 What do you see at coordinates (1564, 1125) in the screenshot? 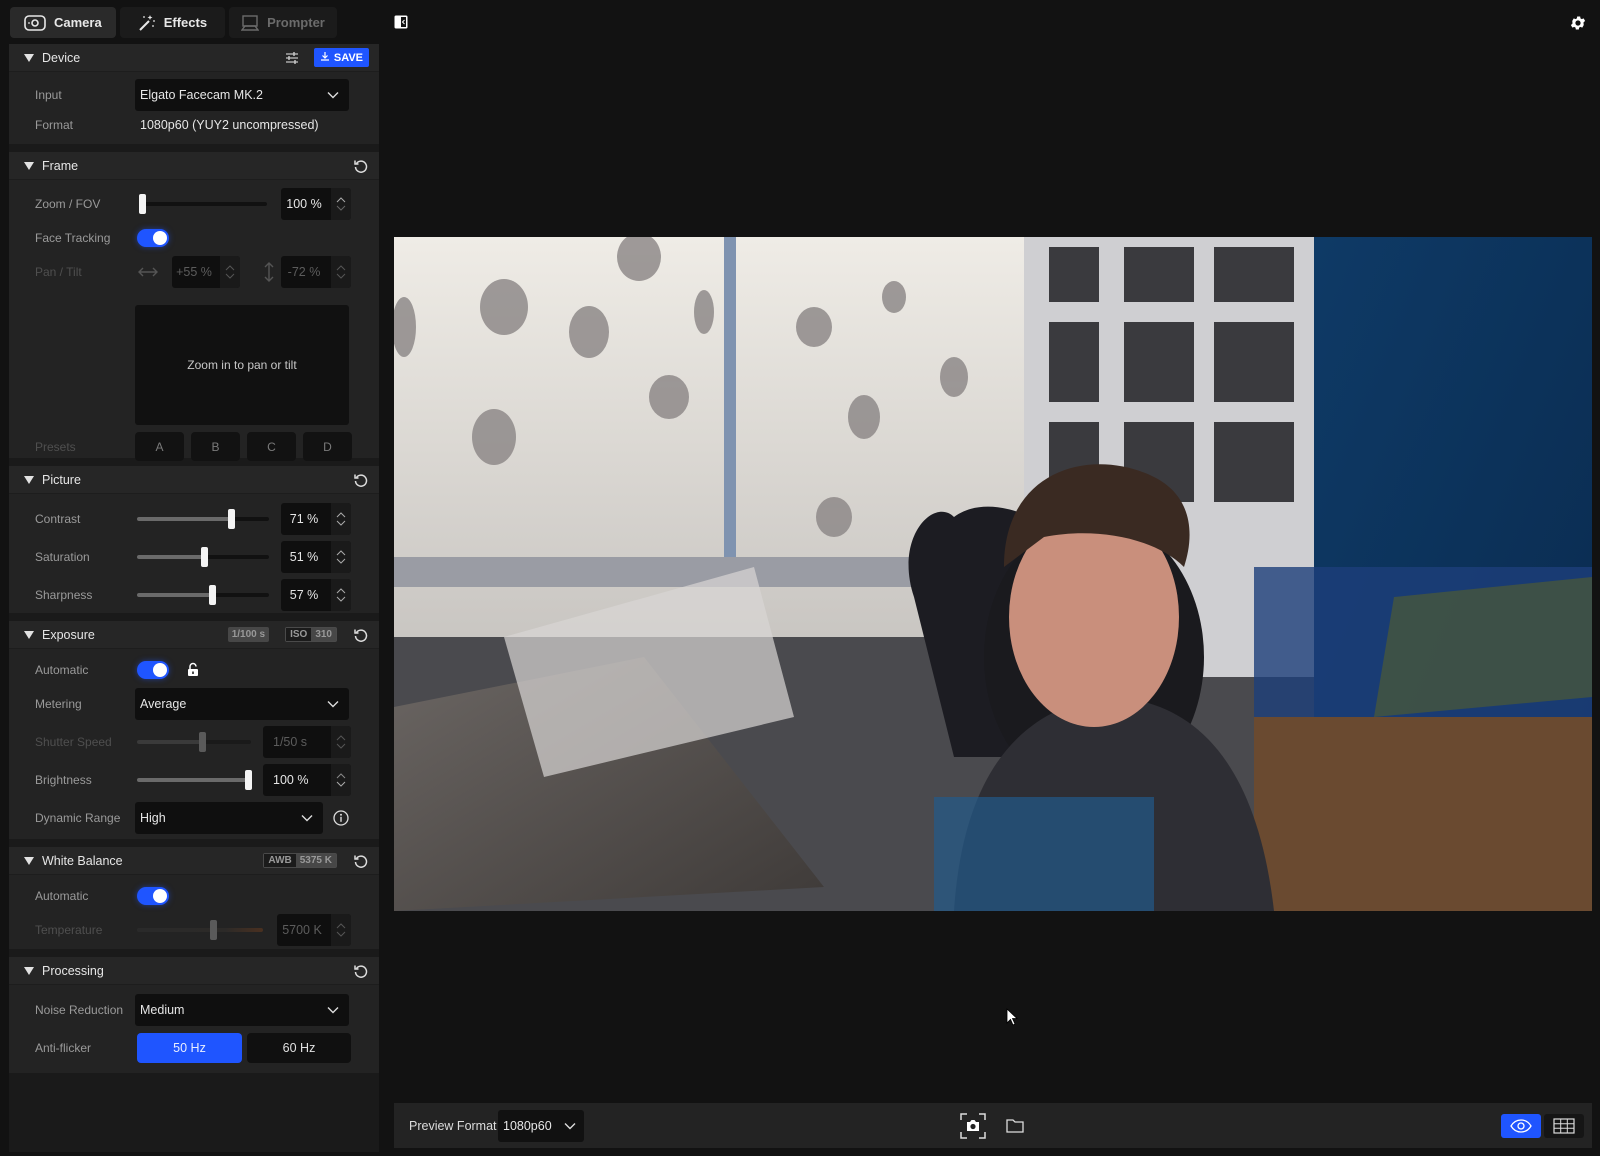
I see `grid-overlay-toggle` at bounding box center [1564, 1125].